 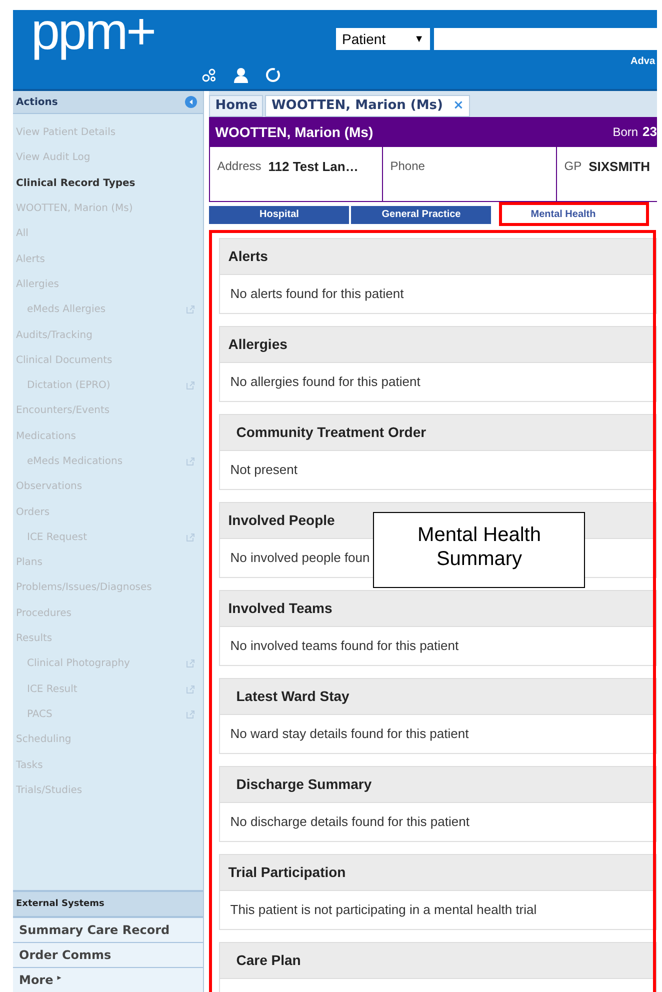 What do you see at coordinates (438, 697) in the screenshot?
I see `card-title: Latest Ward Stay` at bounding box center [438, 697].